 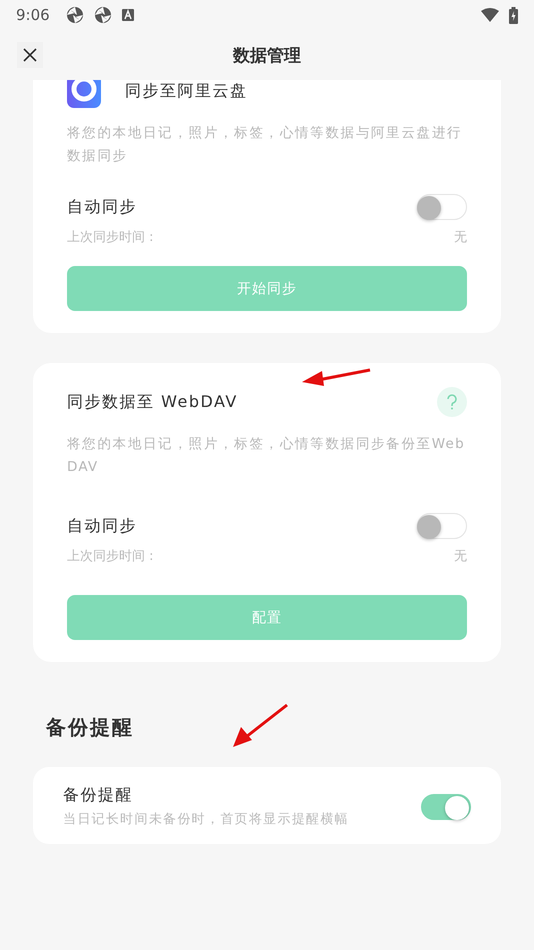 What do you see at coordinates (153, 402) in the screenshot?
I see `card-title: 同步数据至 WebDAV` at bounding box center [153, 402].